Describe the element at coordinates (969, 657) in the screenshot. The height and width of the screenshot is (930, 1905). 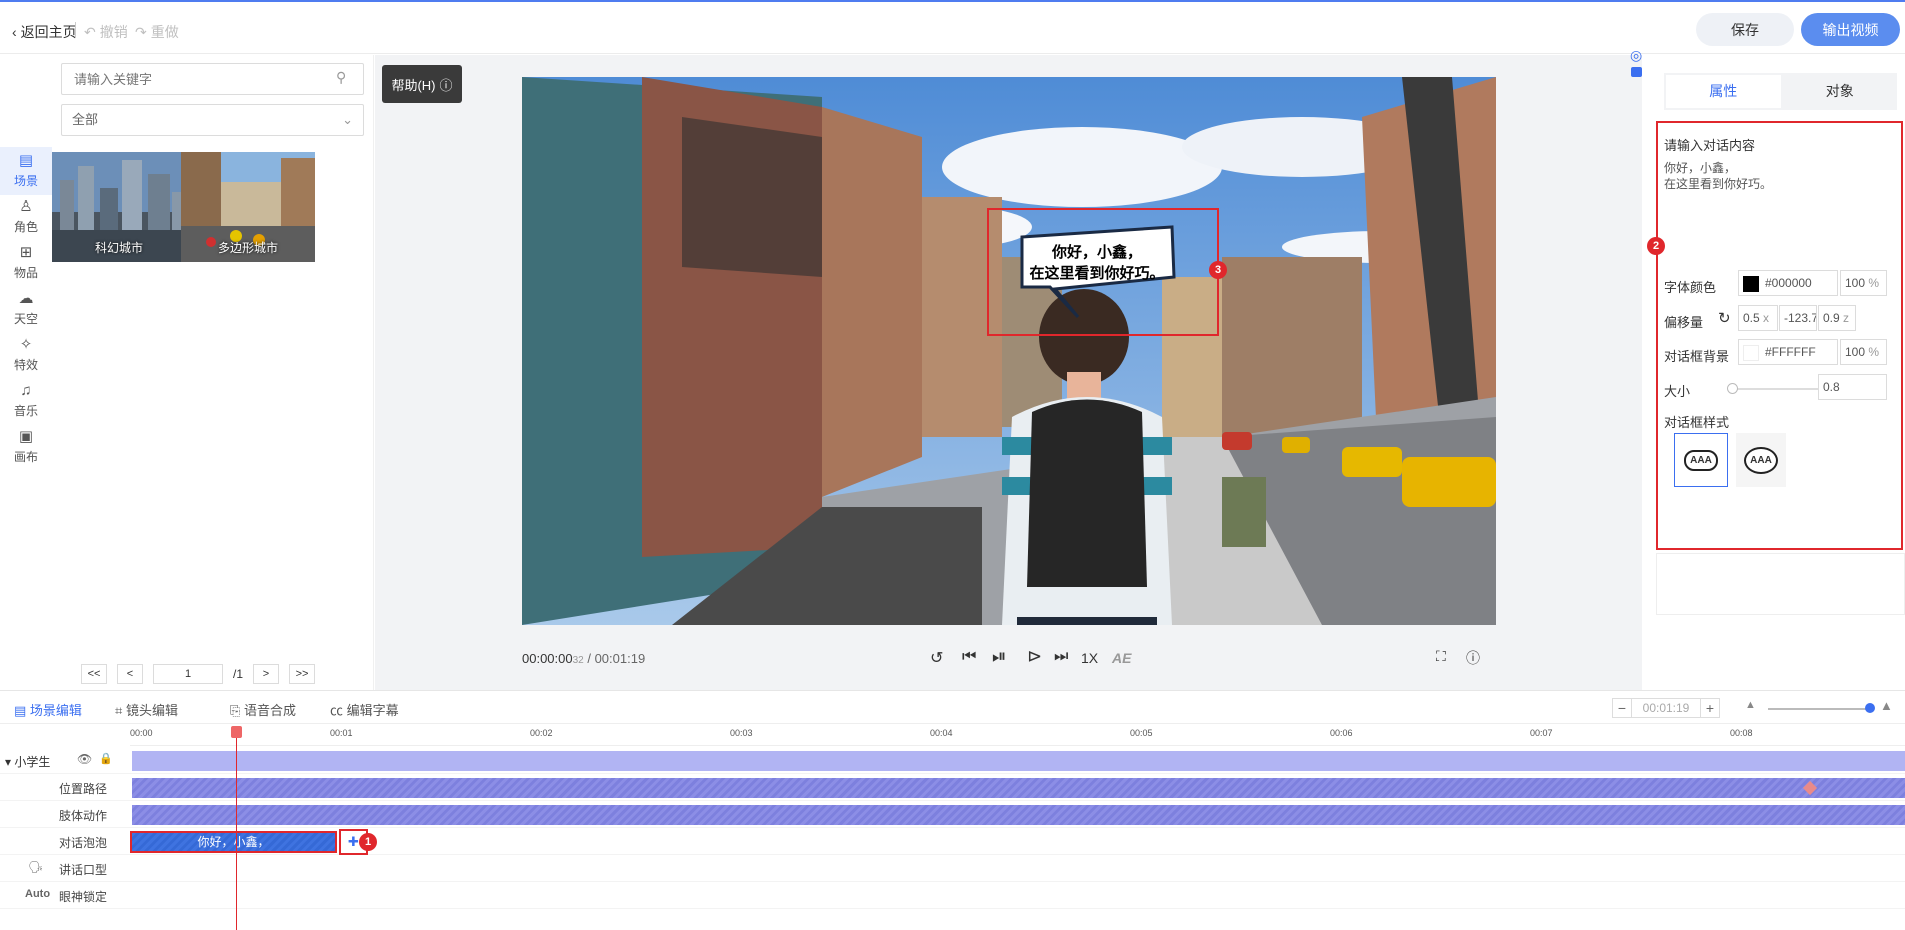
I see `previous-frame-icon: ⏮` at that location.